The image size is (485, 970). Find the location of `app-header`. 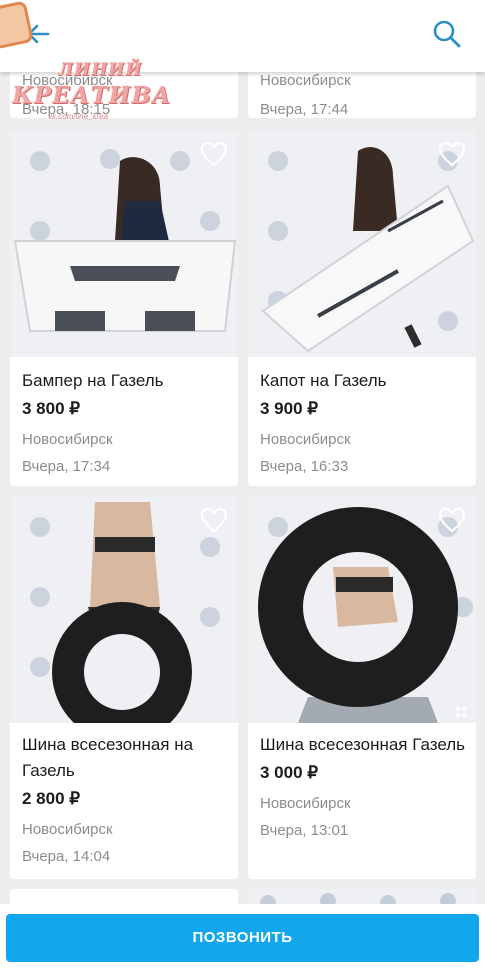

app-header is located at coordinates (242, 36).